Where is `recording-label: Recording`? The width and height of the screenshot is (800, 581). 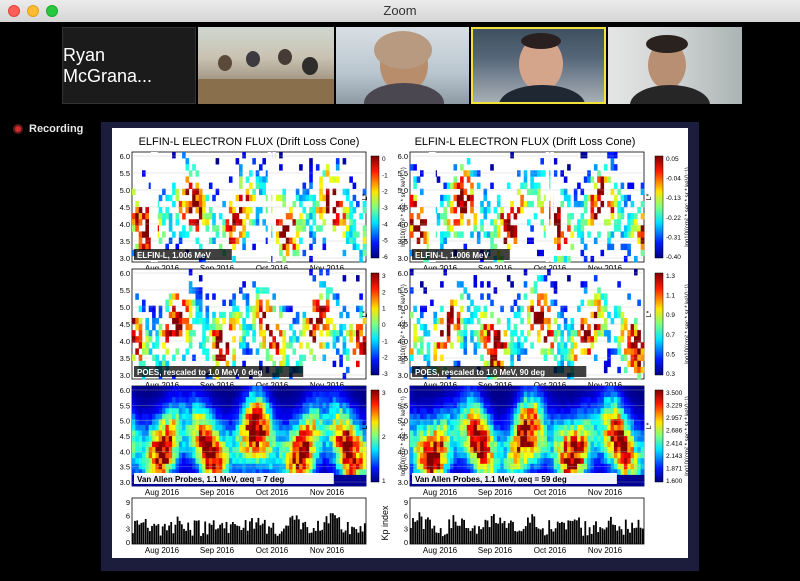
recording-label: Recording is located at coordinates (56, 129).